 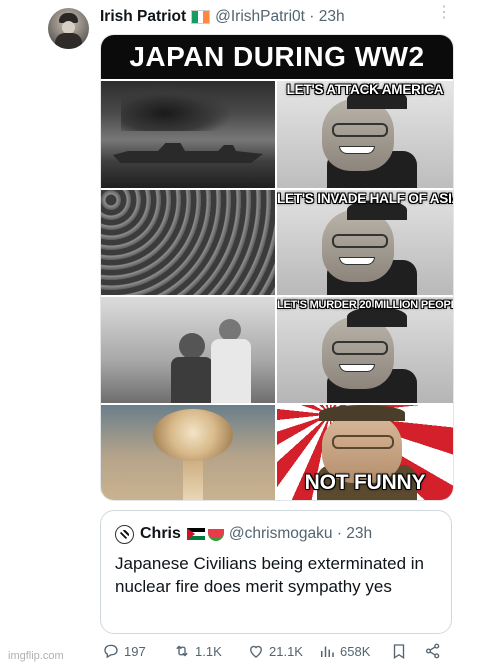 I want to click on quoted-author-avatar, so click(x=124, y=534).